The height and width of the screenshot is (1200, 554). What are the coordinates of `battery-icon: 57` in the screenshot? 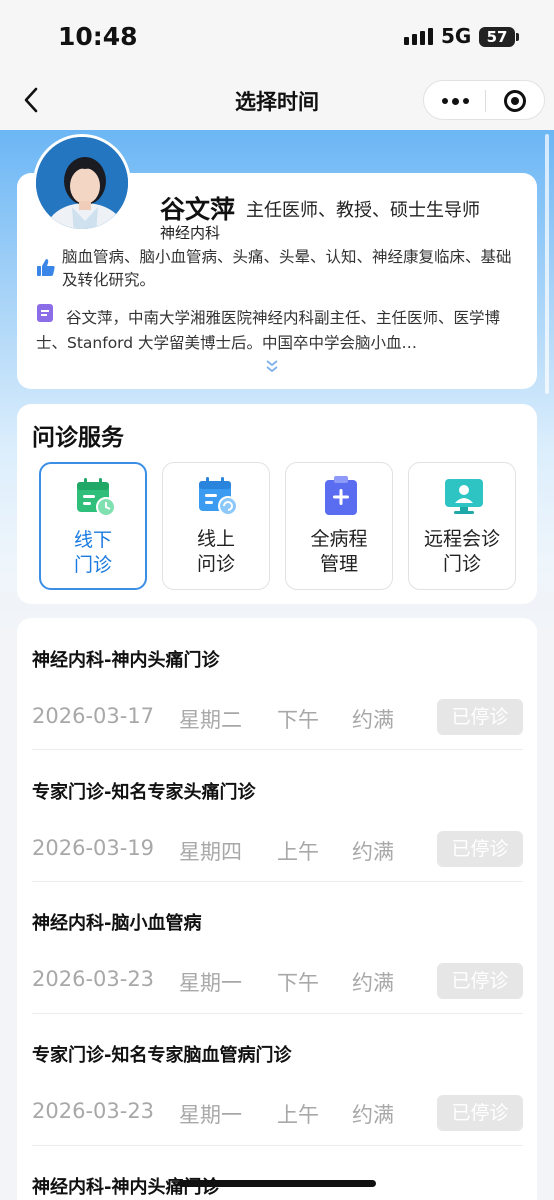 It's located at (497, 37).